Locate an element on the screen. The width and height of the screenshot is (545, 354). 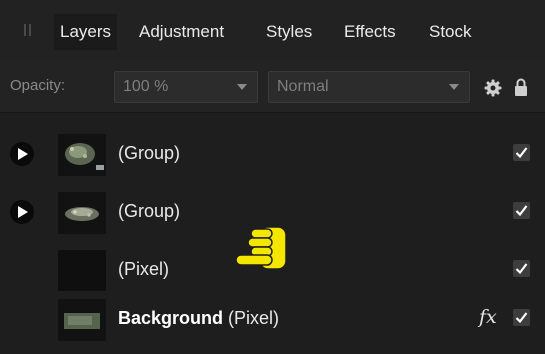
tab-effects: Effects is located at coordinates (370, 32).